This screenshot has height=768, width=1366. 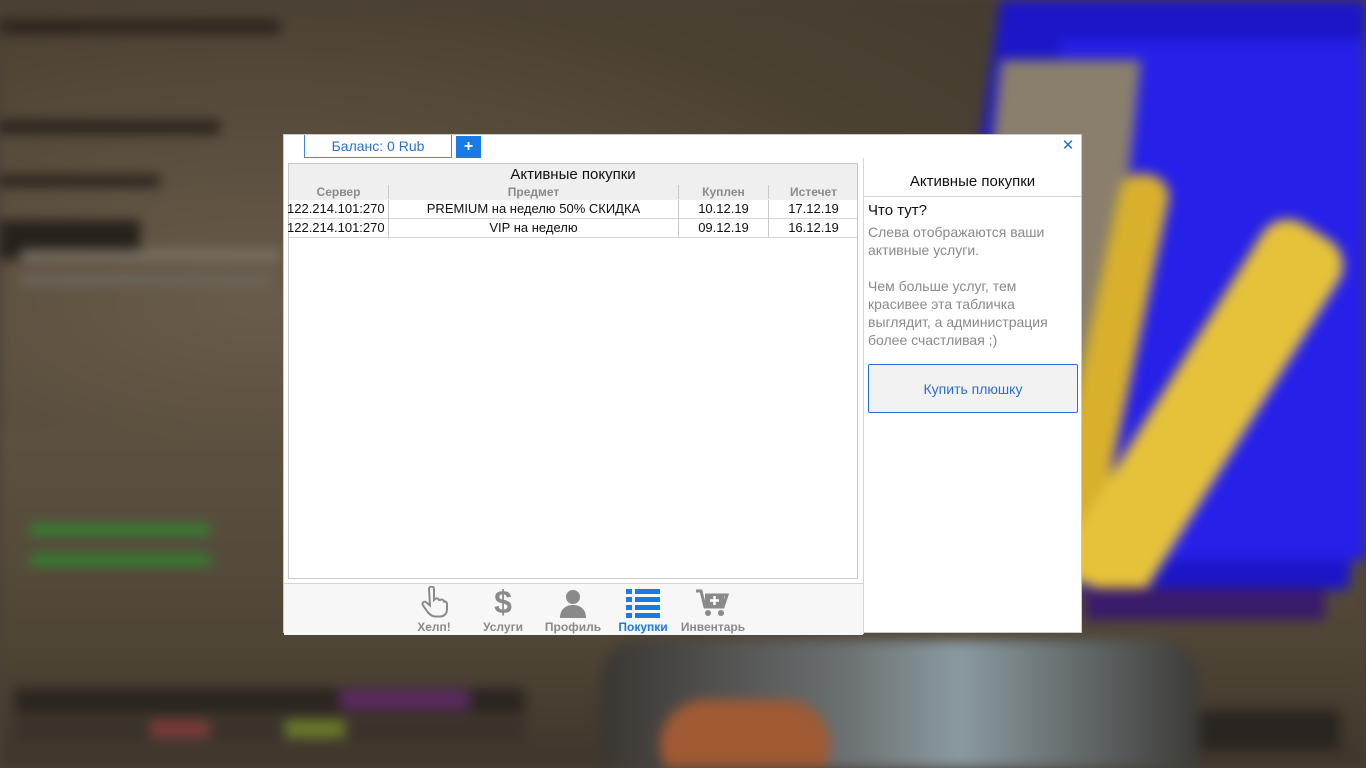 I want to click on cell-bought: 10.12.19, so click(x=723, y=209).